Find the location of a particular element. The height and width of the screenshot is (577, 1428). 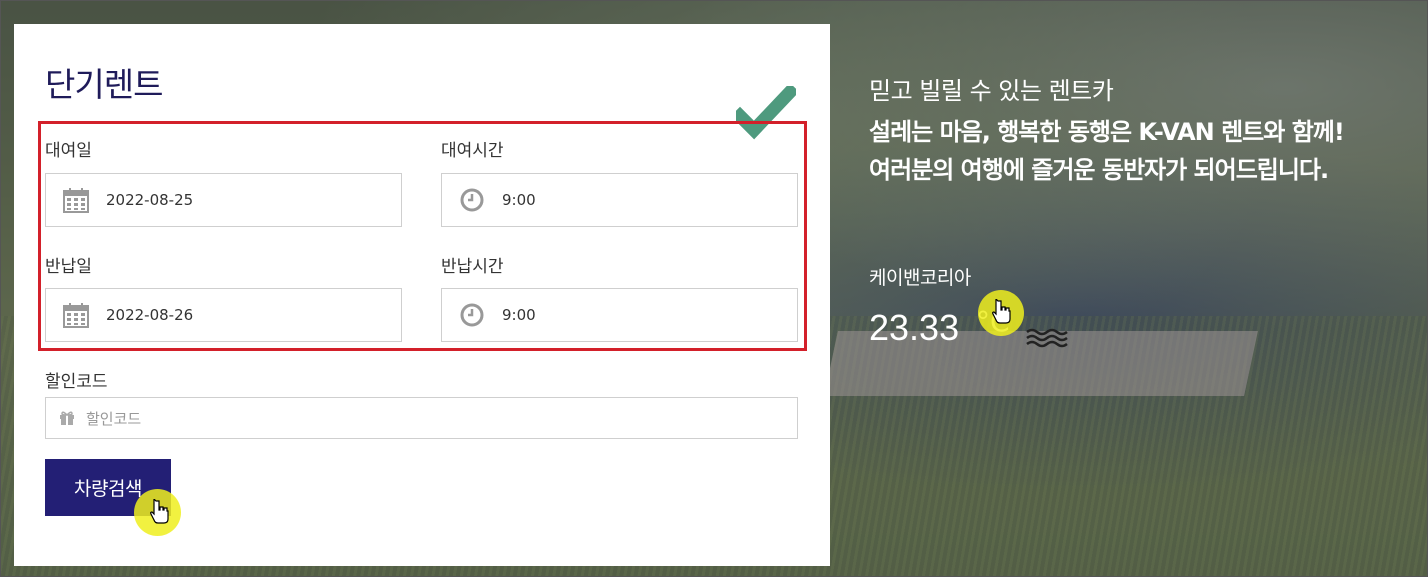

temperature-value: 23.33 is located at coordinates (914, 327).